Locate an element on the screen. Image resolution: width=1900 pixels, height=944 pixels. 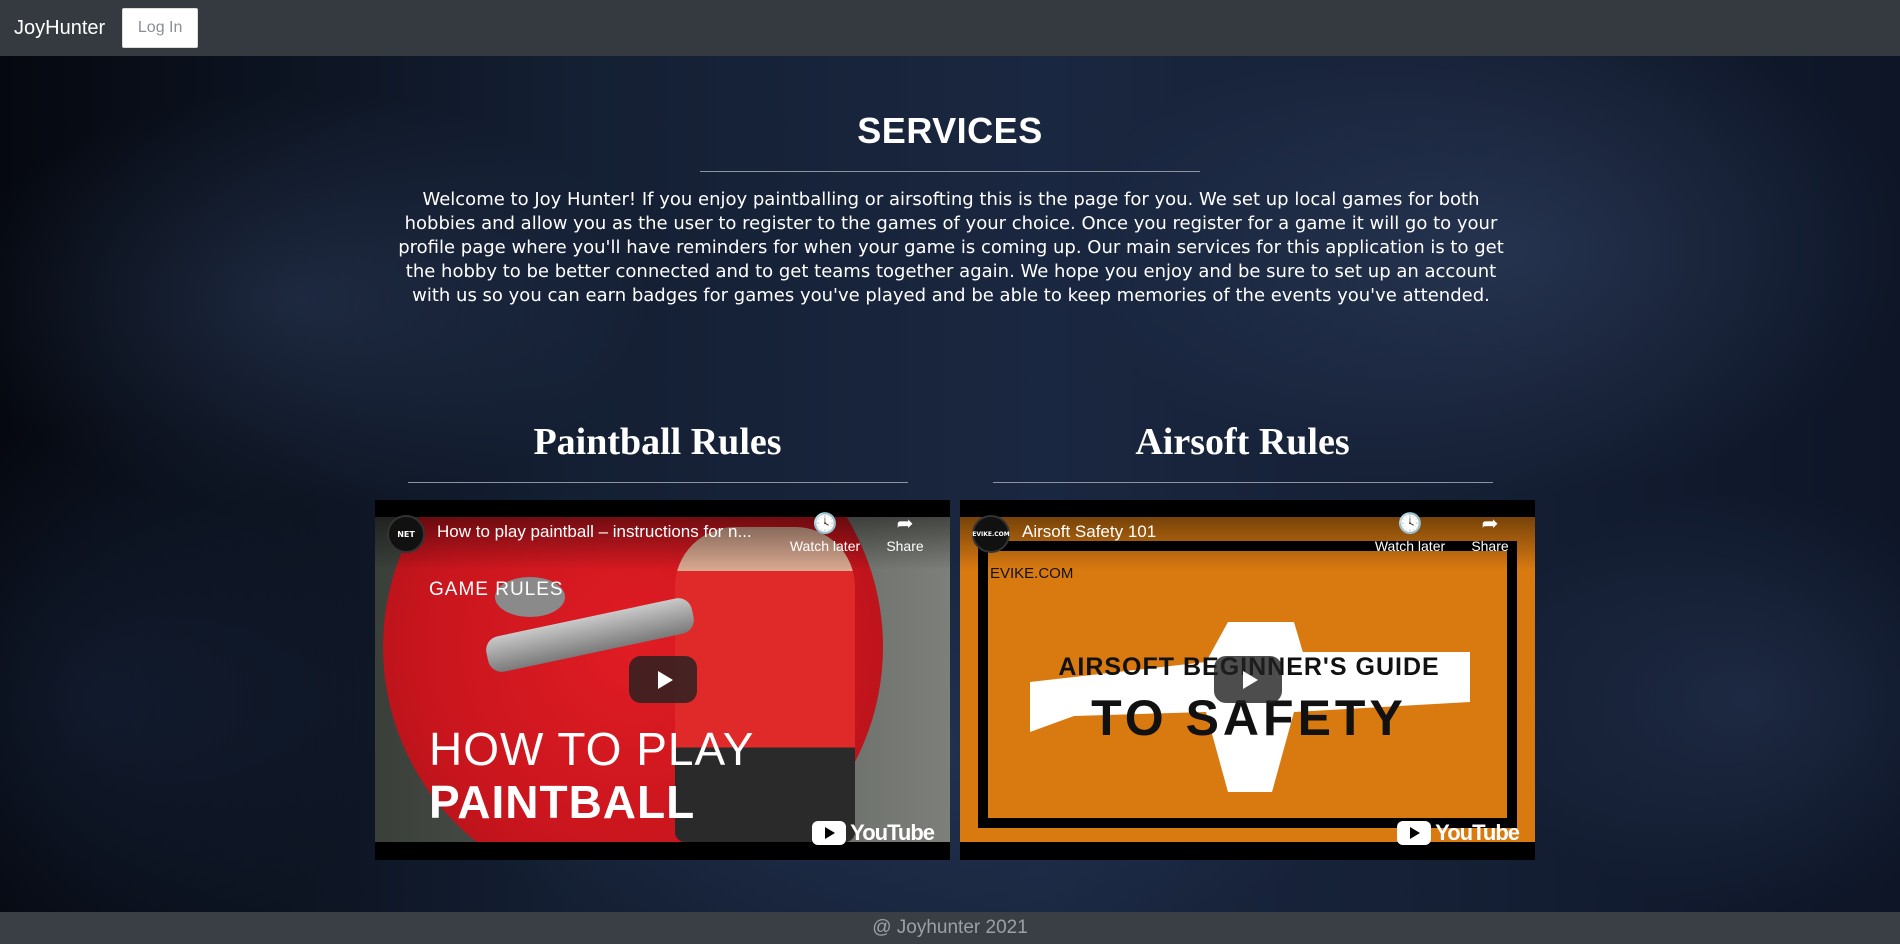
airsoft-rules-heading: Airsoft Rules is located at coordinates (1242, 442).